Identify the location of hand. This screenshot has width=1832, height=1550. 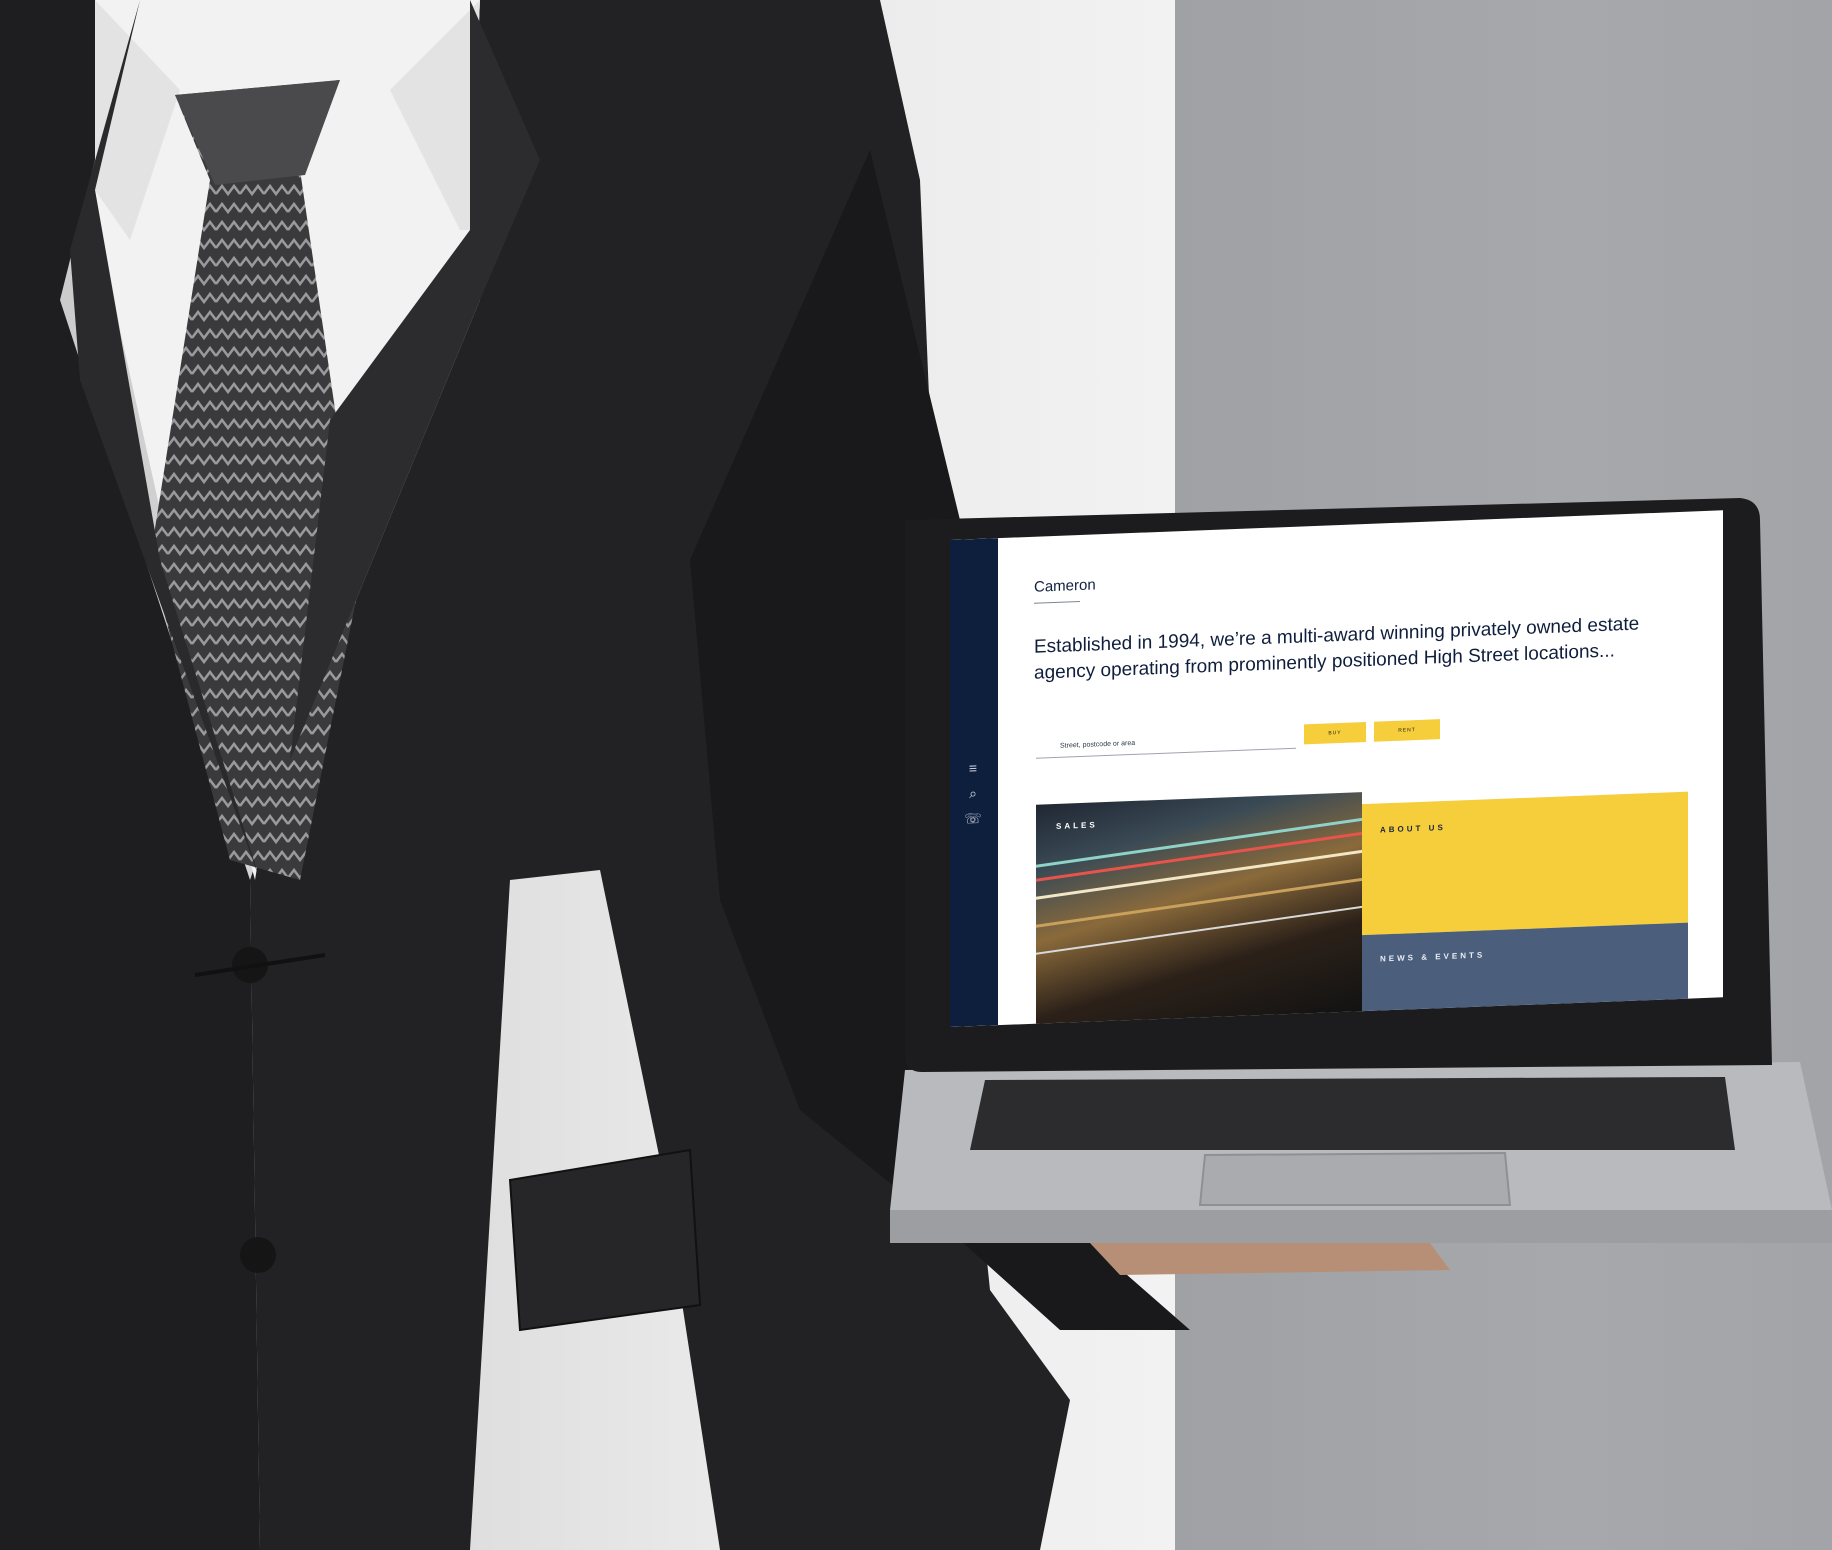
(1270, 1259).